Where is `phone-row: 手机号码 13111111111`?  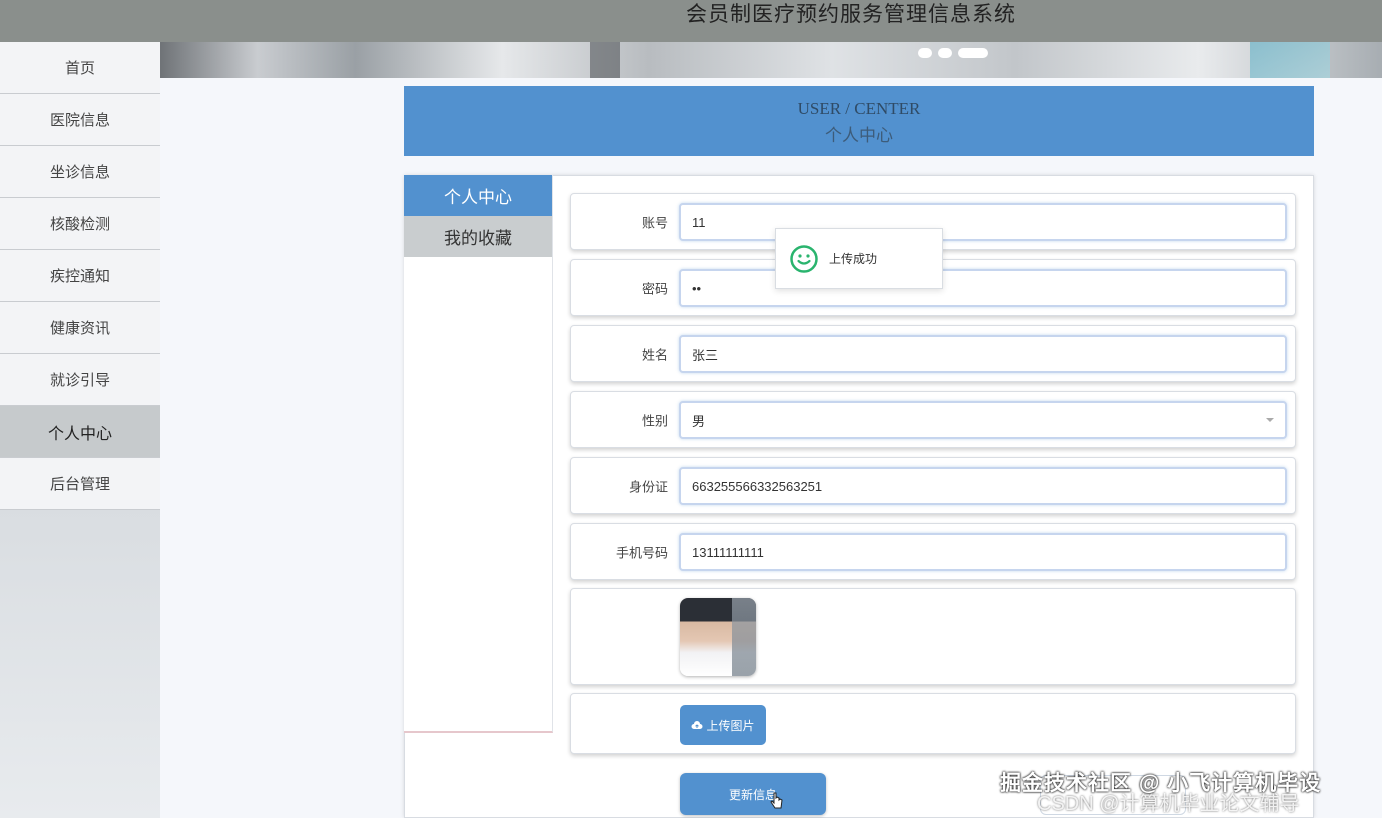
phone-row: 手机号码 13111111111 is located at coordinates (933, 551).